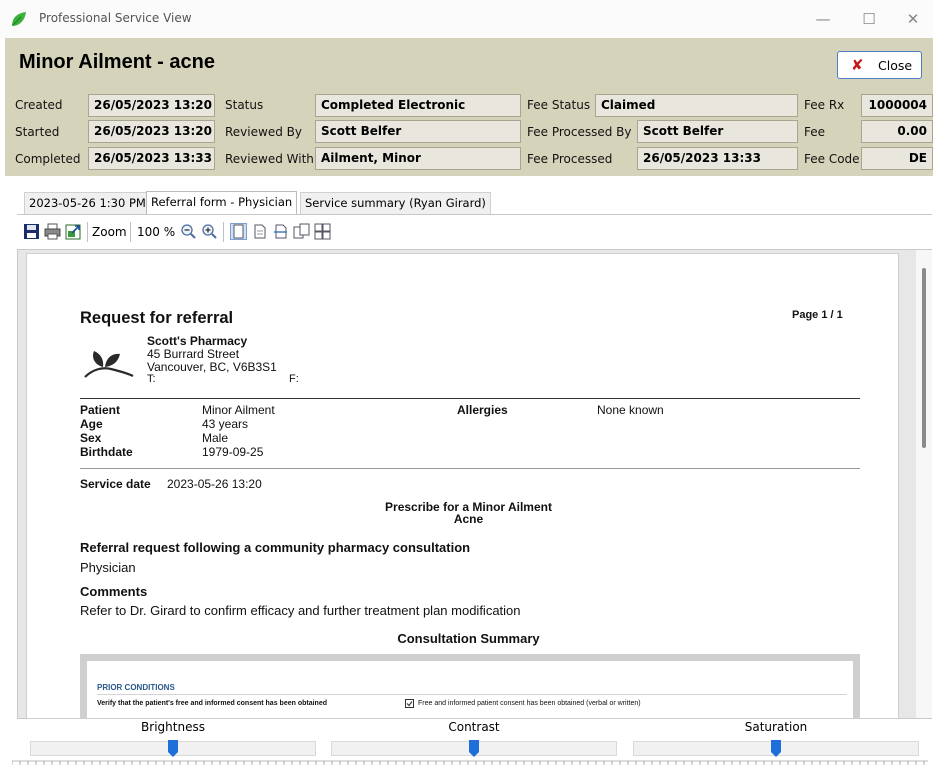 Image resolution: width=933 pixels, height=777 pixels. I want to click on page-indicator: Page 1 / 1, so click(817, 315).